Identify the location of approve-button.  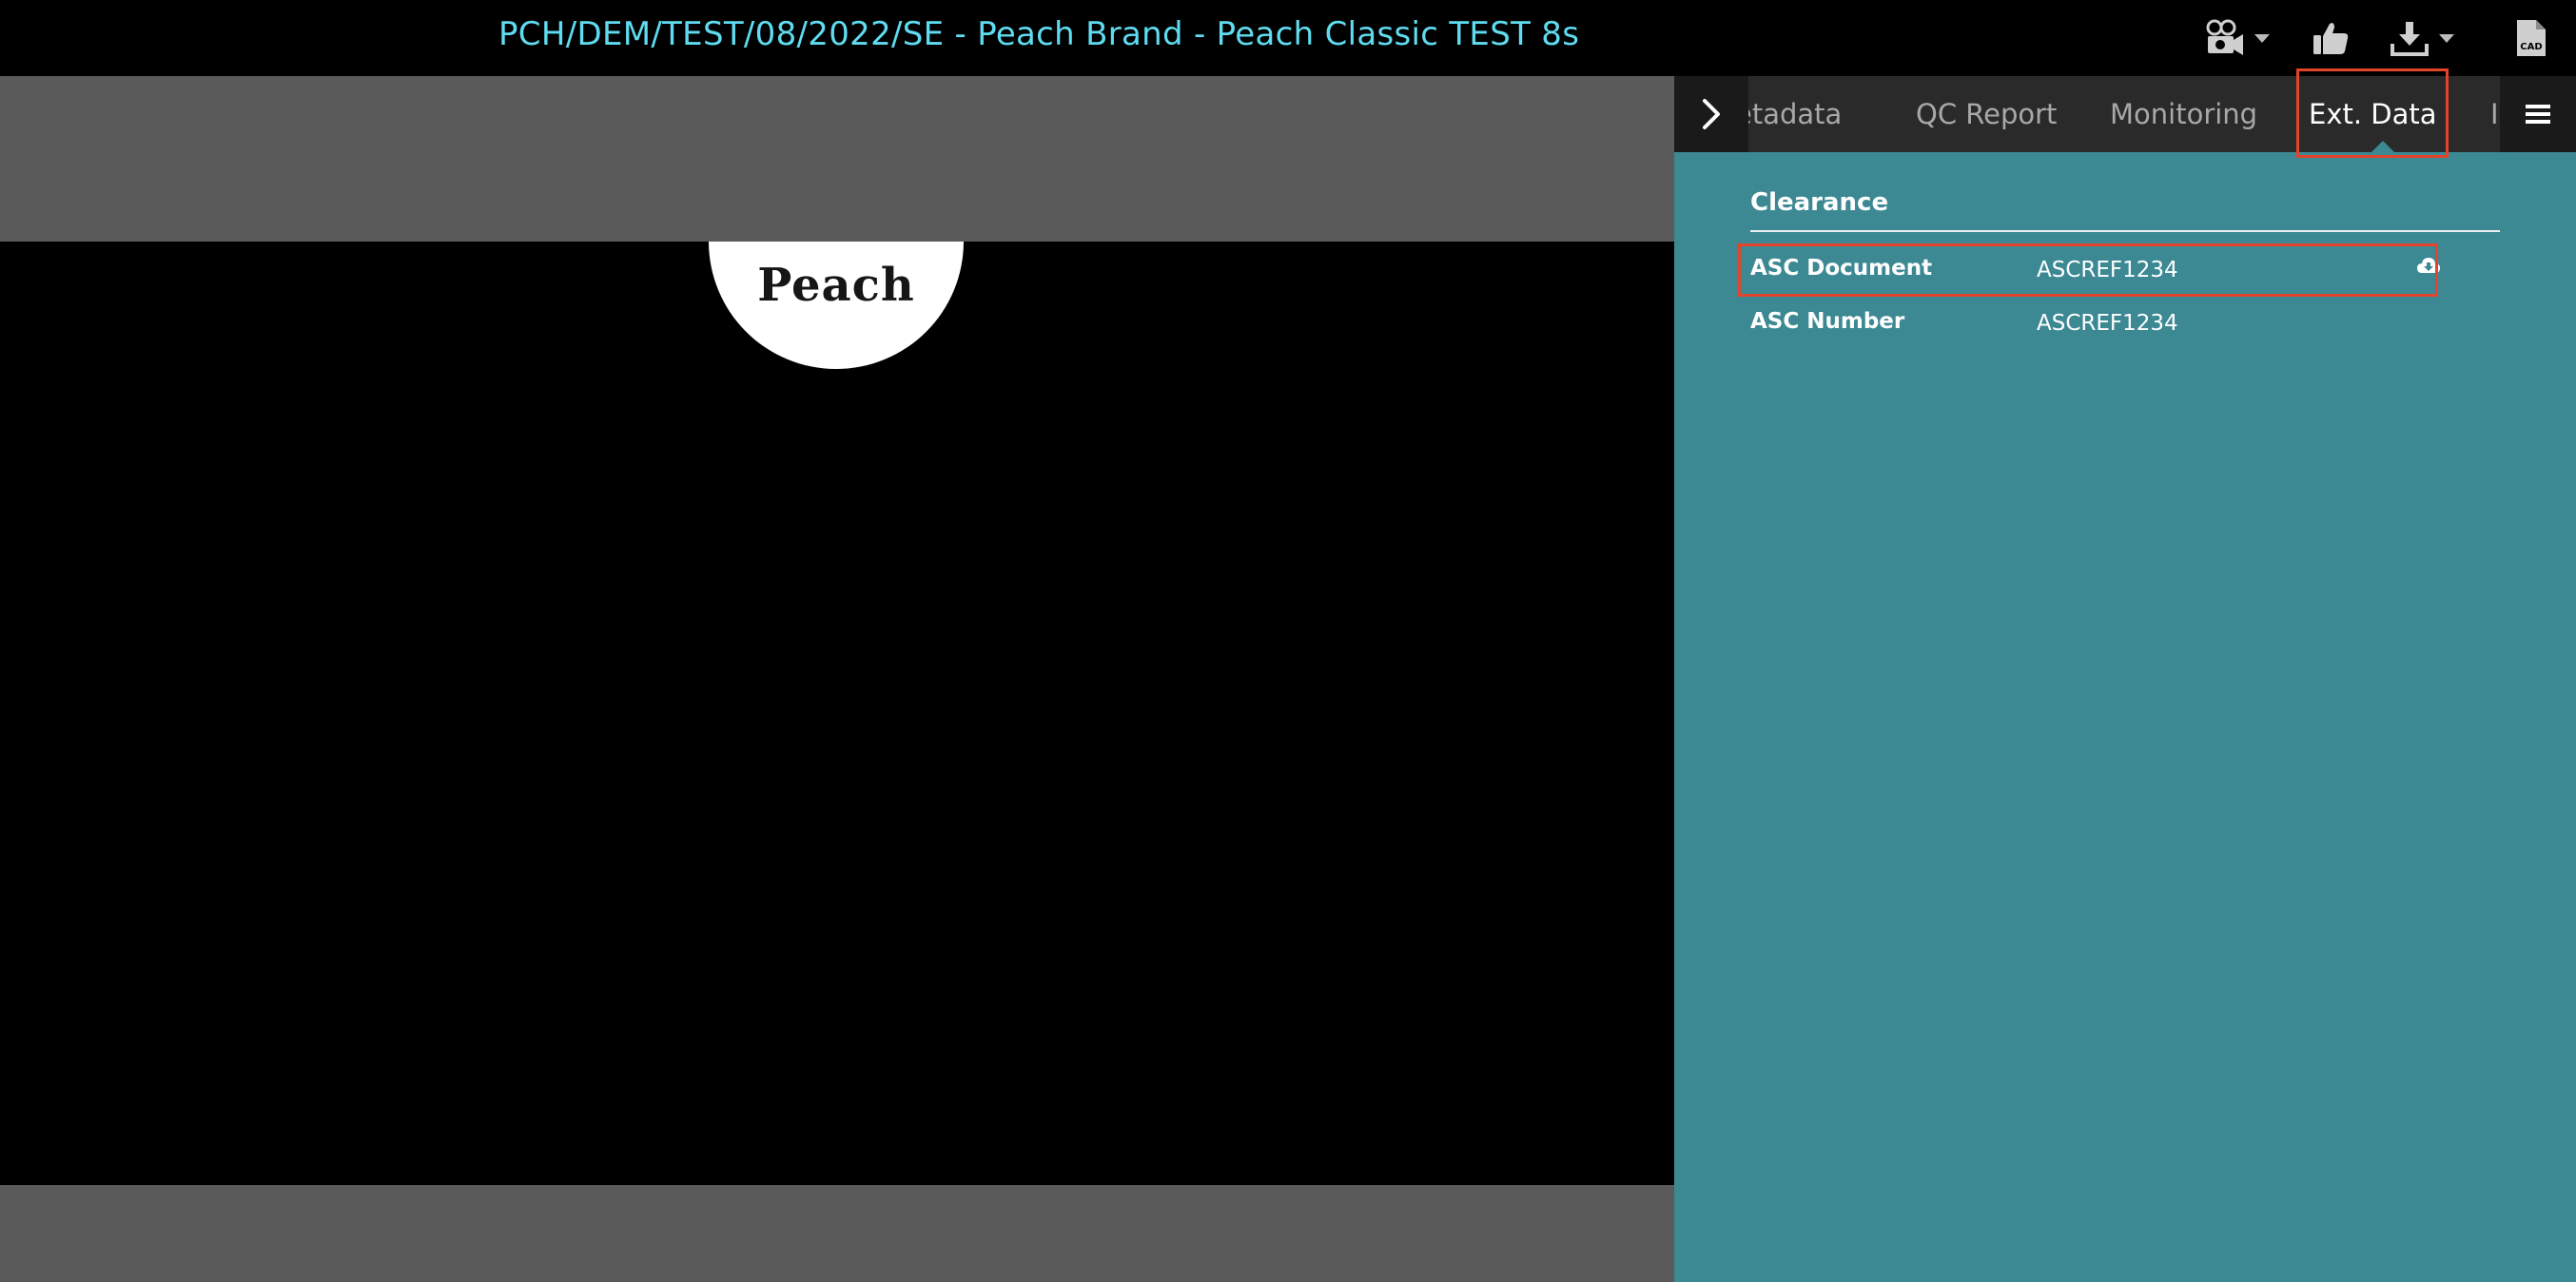
(2331, 38).